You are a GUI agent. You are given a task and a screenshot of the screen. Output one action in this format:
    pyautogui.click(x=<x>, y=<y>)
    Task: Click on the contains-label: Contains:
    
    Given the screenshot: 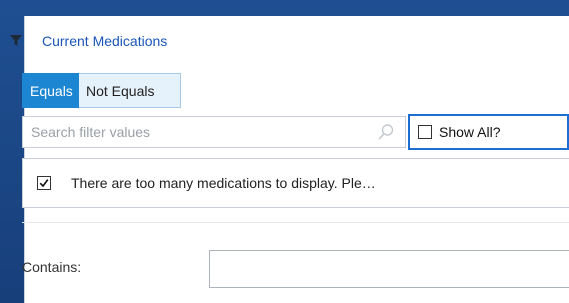 What is the action you would take?
    pyautogui.click(x=52, y=267)
    